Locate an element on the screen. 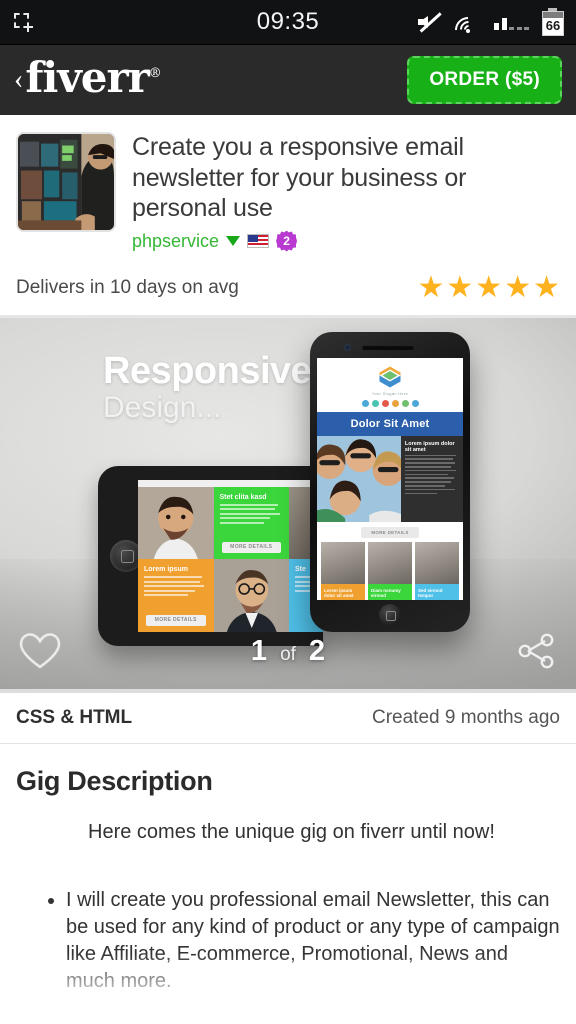 Image resolution: width=576 pixels, height=1024 pixels. gig-created-date: Created 9 months ago is located at coordinates (465, 717).